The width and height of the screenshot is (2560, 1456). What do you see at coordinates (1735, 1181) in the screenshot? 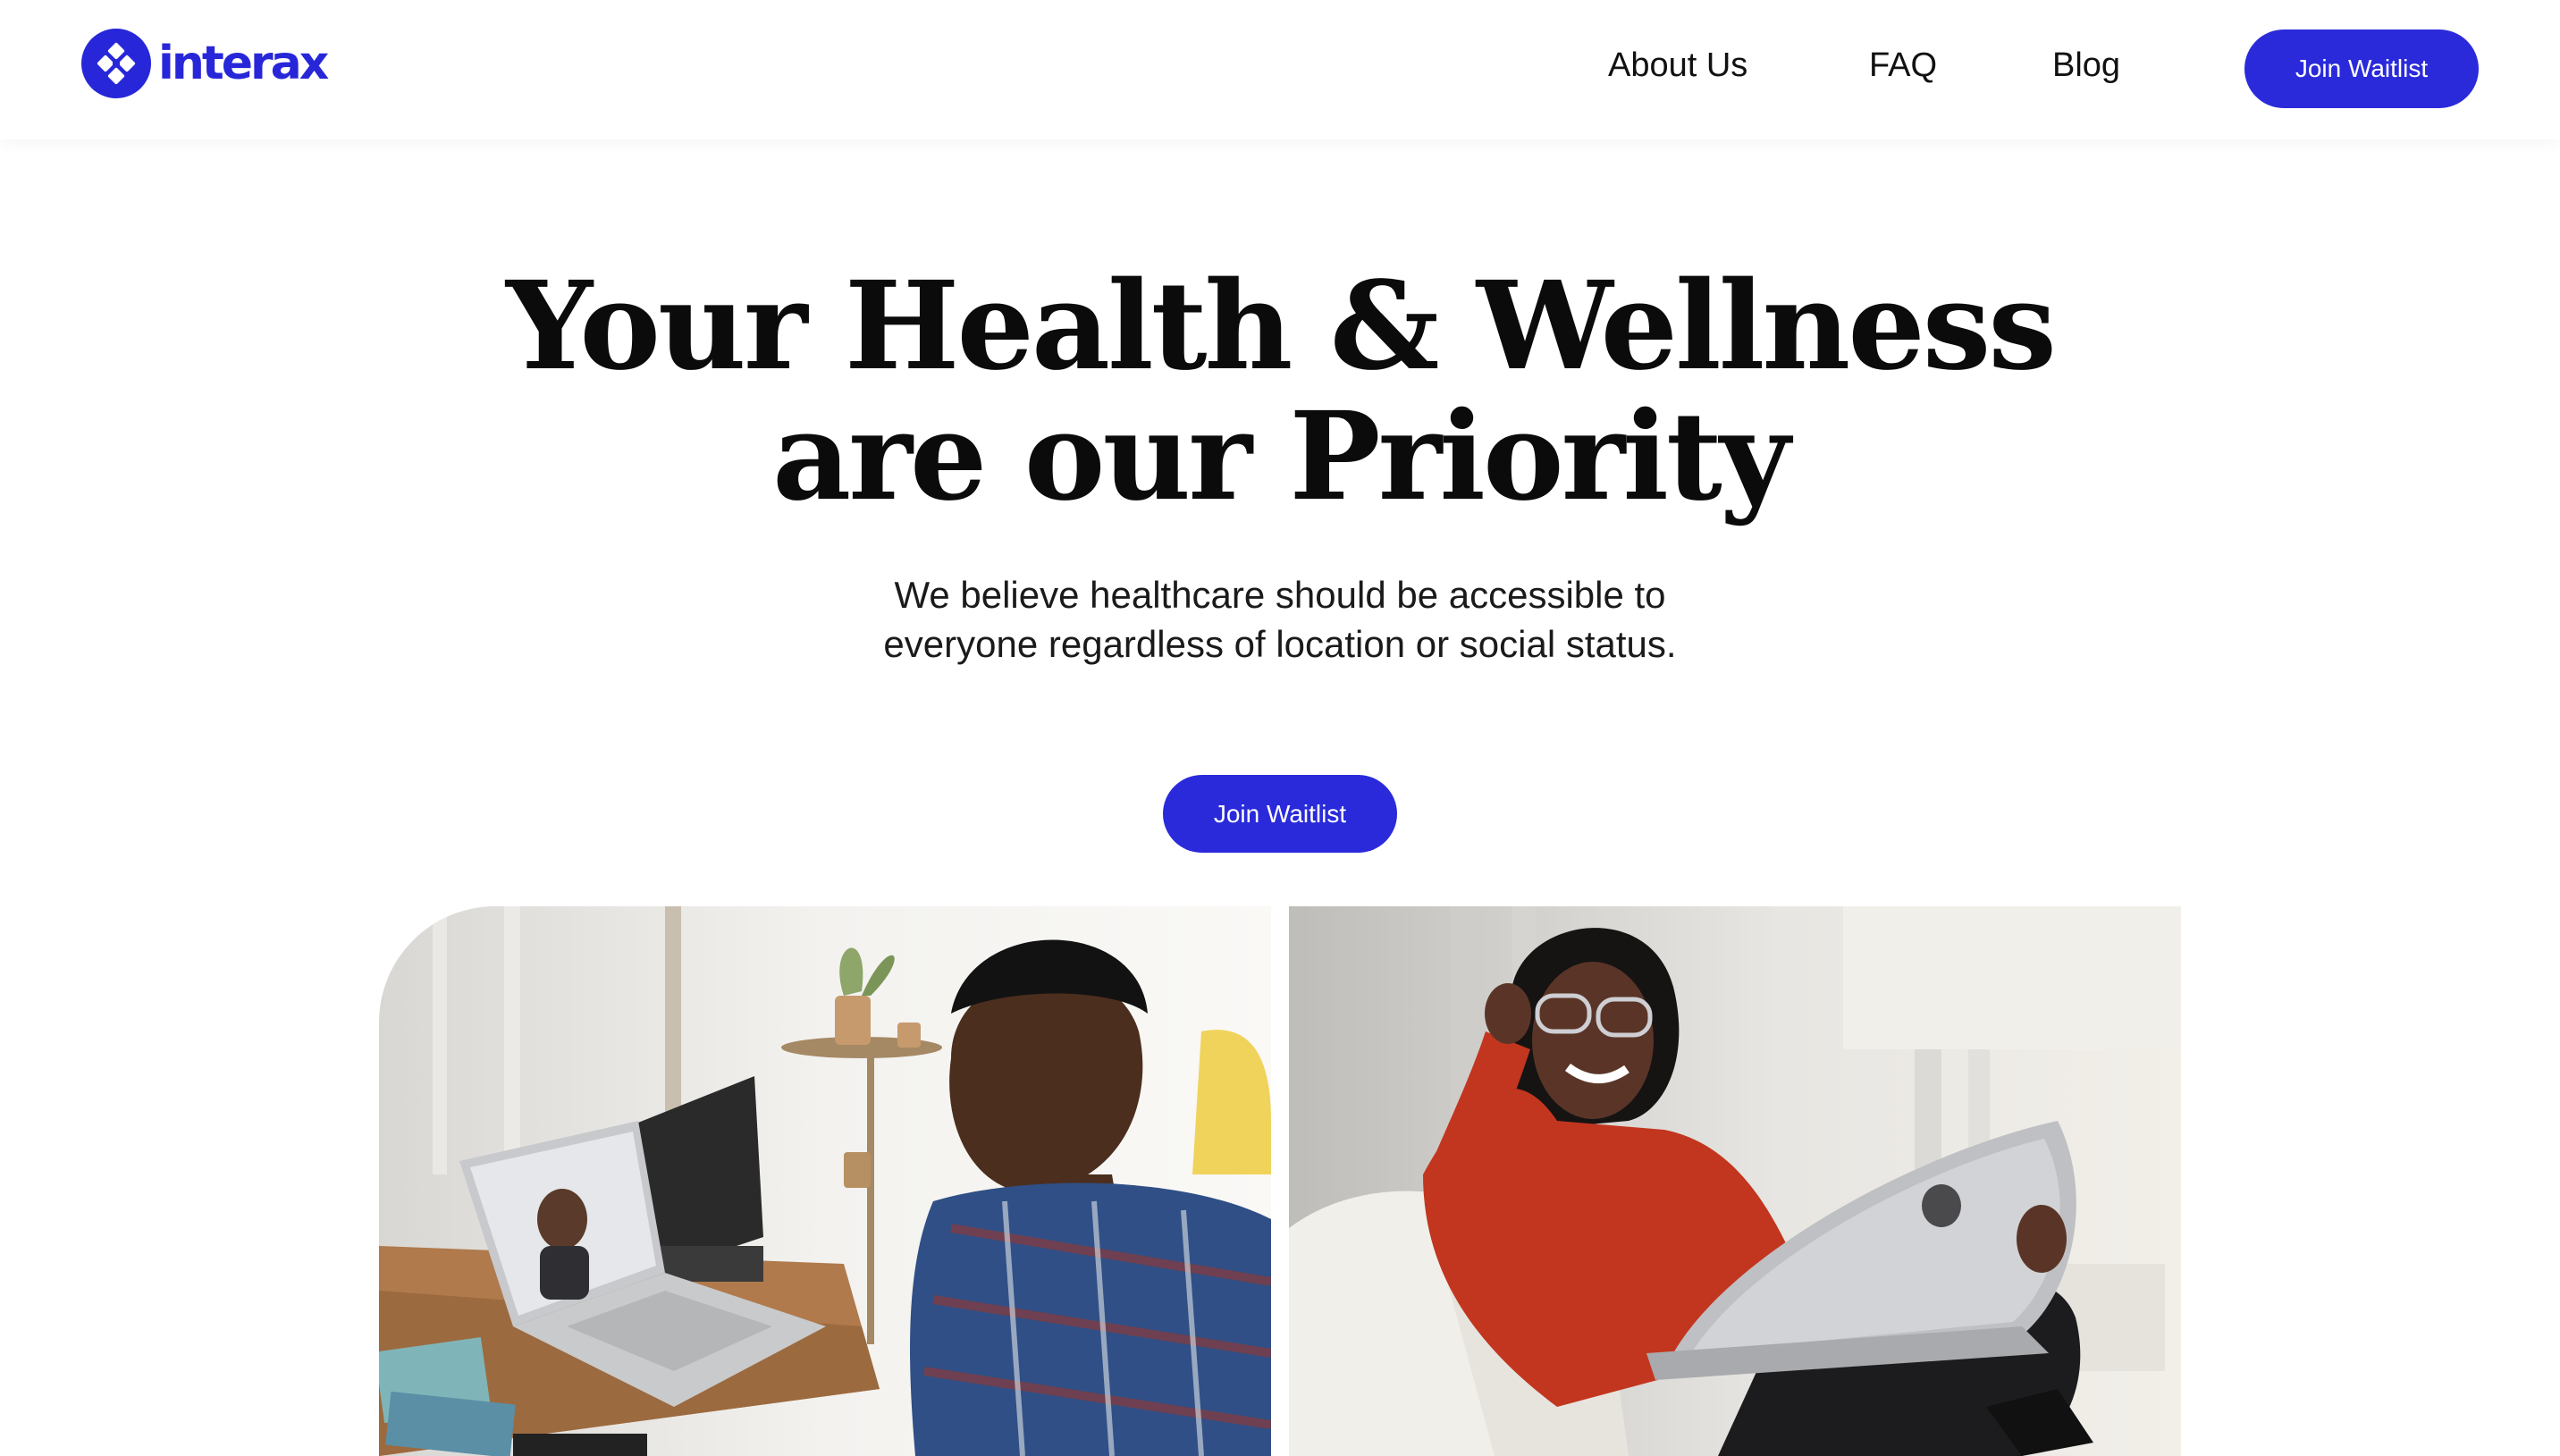
I see `woman-laptop-photo` at bounding box center [1735, 1181].